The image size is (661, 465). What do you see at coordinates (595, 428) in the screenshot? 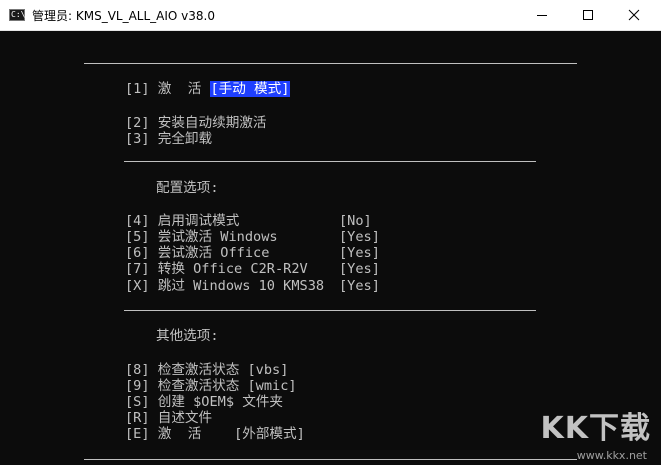
I see `watermark-logo: KK下载` at bounding box center [595, 428].